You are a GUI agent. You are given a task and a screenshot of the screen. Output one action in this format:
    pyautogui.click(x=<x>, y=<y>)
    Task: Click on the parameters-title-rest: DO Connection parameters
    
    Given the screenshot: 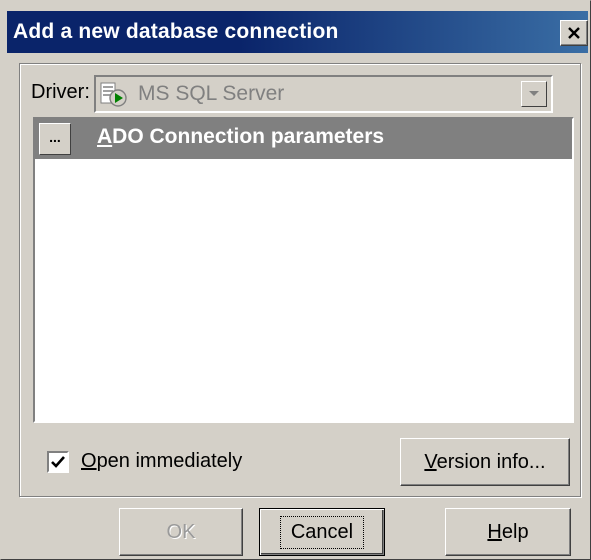 What is the action you would take?
    pyautogui.click(x=248, y=136)
    